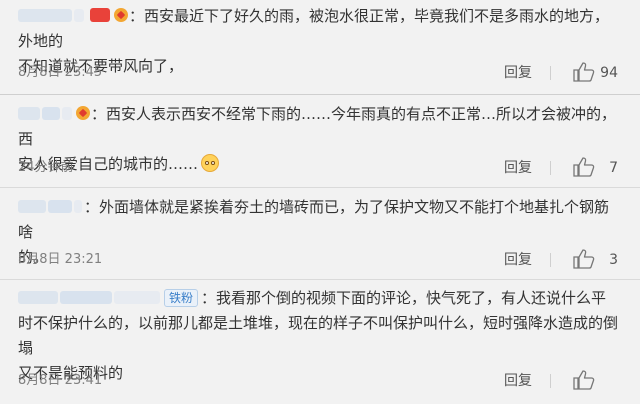  I want to click on comment-time: 8月8日 23:41, so click(60, 380).